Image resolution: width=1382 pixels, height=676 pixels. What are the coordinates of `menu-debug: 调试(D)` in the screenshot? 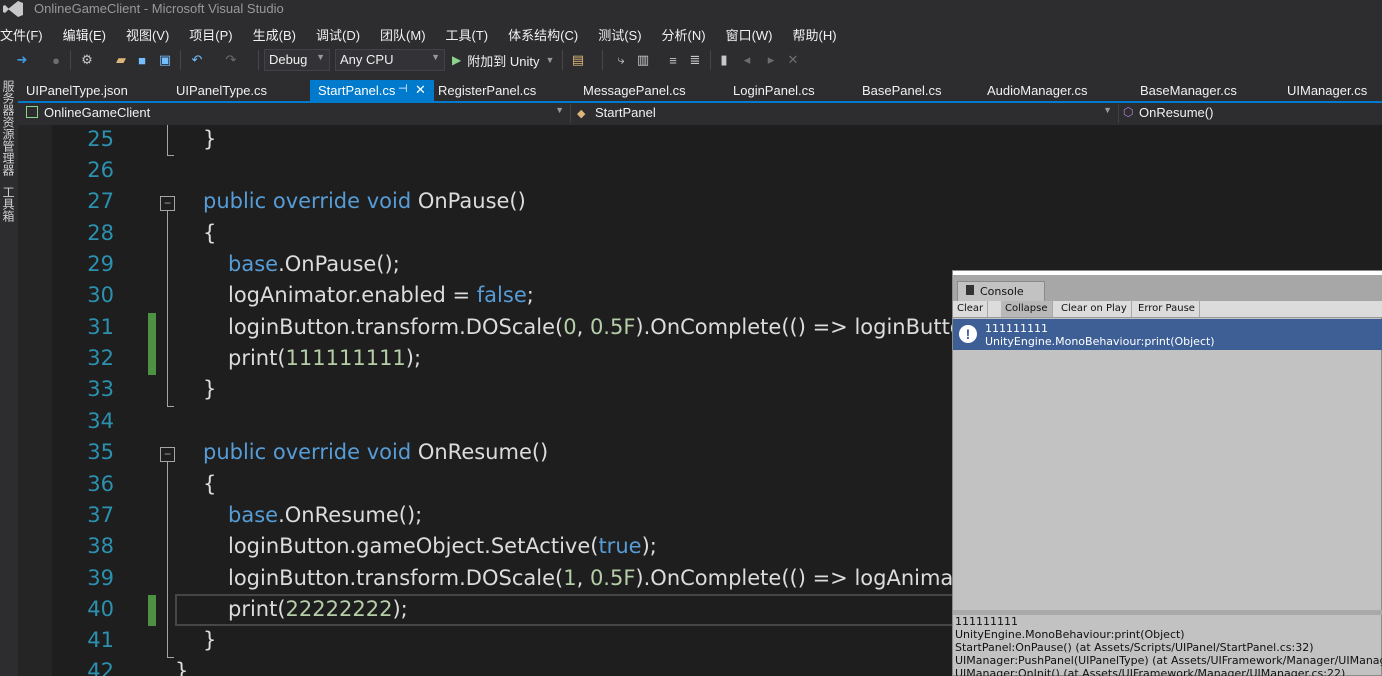 It's located at (338, 33).